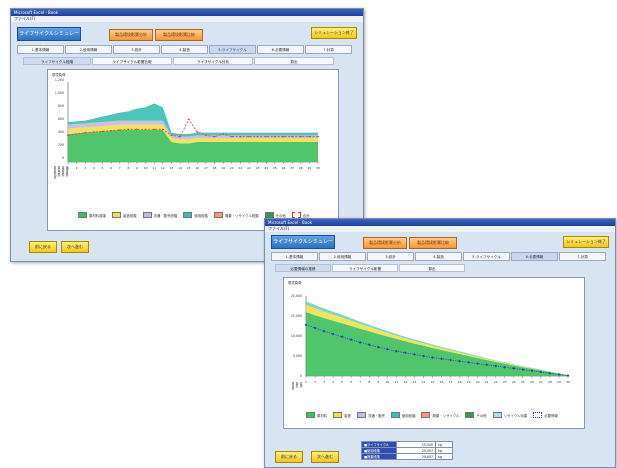 The width and height of the screenshot is (617, 468). Describe the element at coordinates (103, 168) in the screenshot. I see `x-tick-label: 5` at that location.